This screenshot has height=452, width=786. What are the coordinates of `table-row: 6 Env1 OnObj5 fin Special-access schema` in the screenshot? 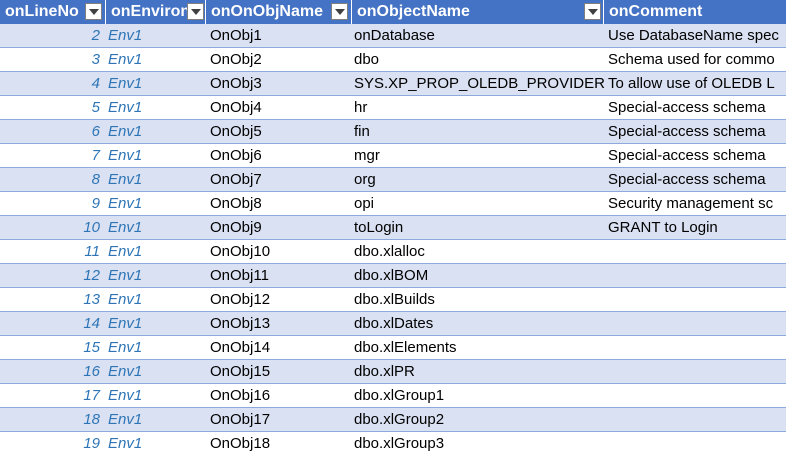 It's located at (393, 132).